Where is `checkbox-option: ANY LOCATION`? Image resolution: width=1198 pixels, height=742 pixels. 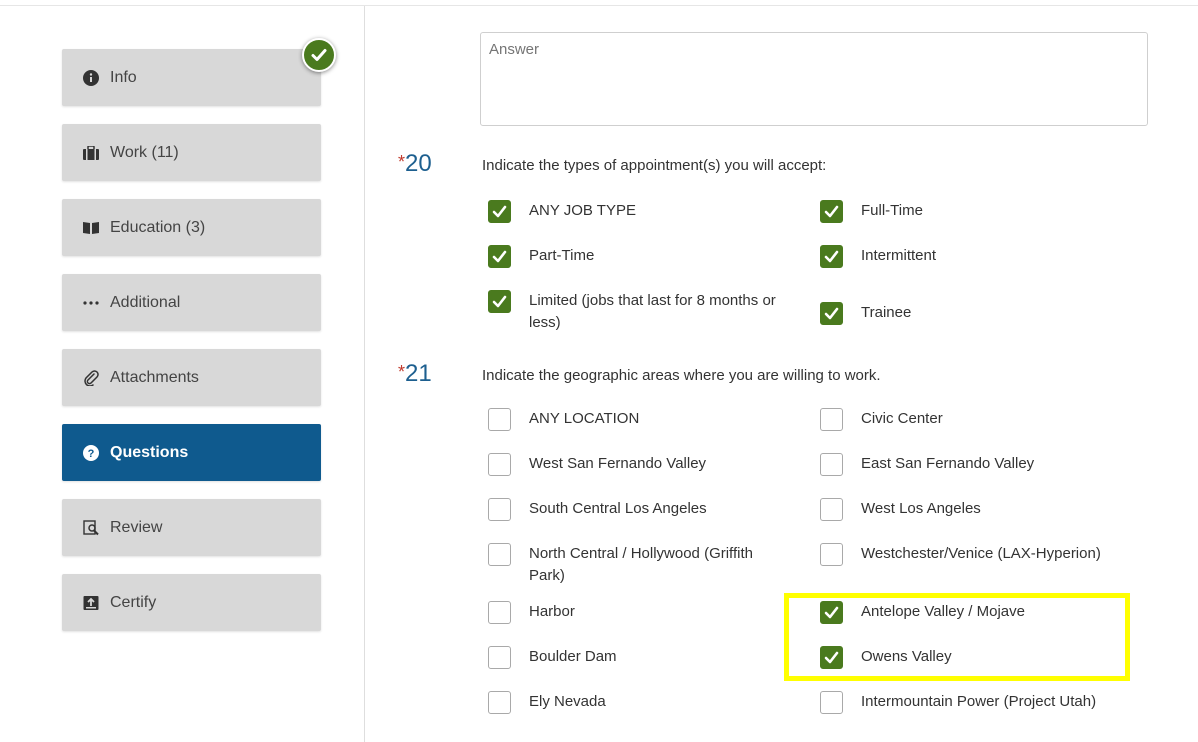 checkbox-option: ANY LOCATION is located at coordinates (638, 419).